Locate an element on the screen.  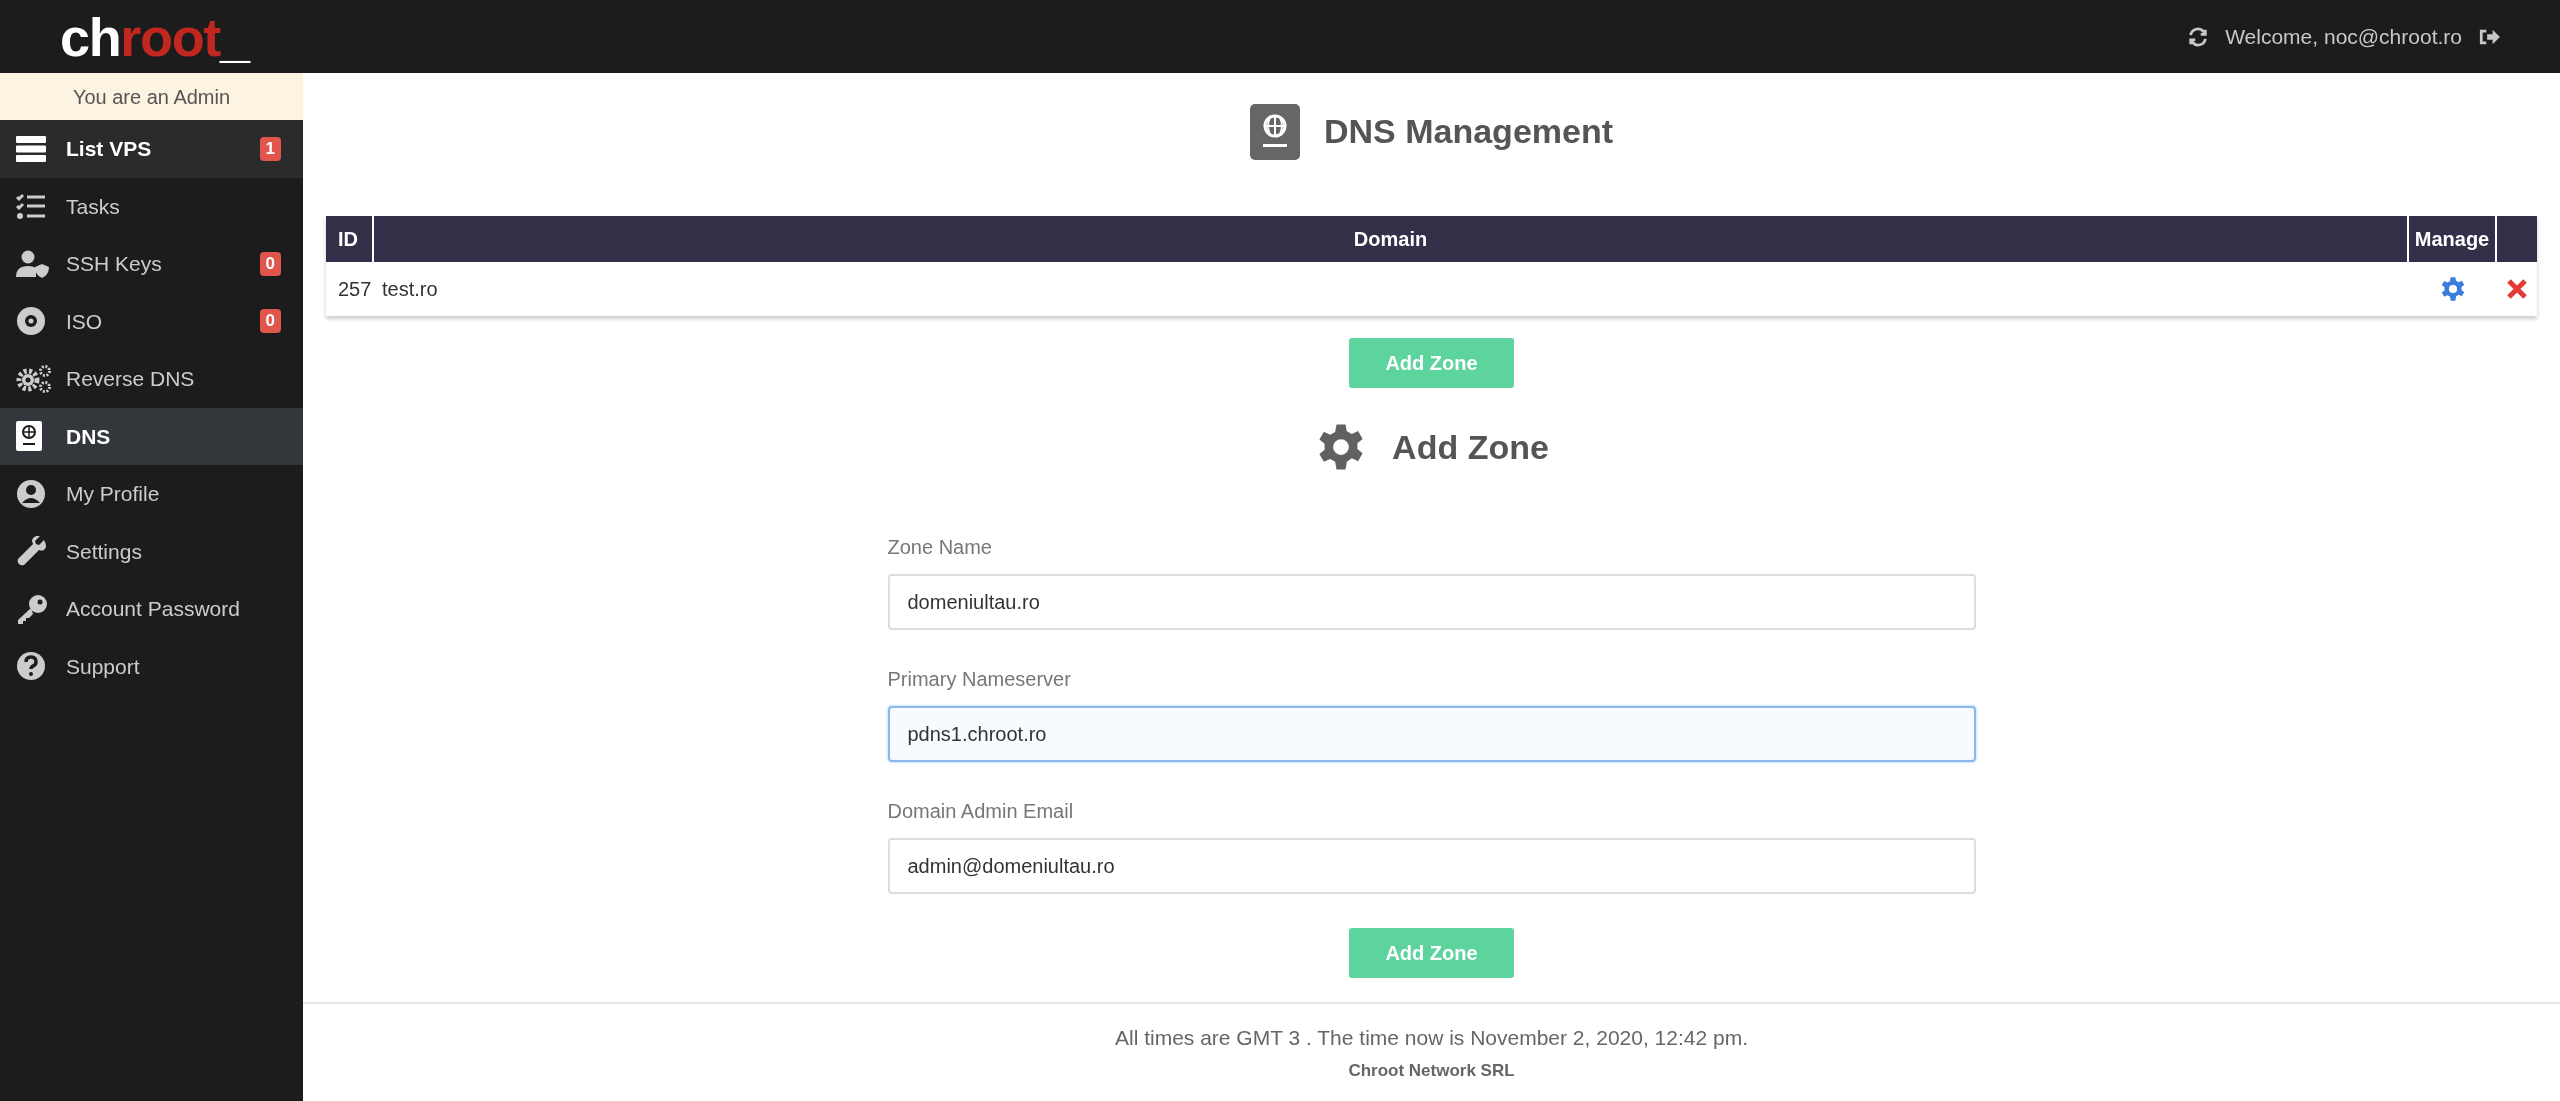
field-label: Primary Nameserver is located at coordinates (979, 679).